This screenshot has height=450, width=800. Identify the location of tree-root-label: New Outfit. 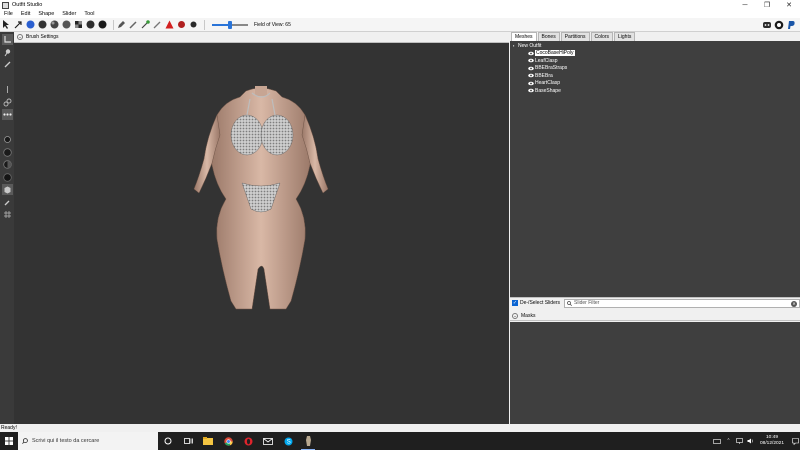
(530, 45).